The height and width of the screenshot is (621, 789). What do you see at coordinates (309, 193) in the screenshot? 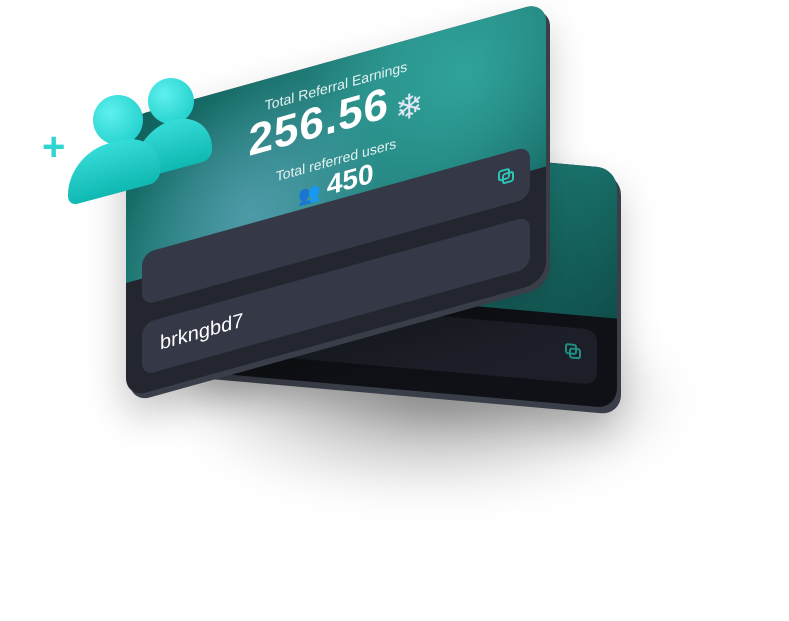
I see `users-icon: 👥` at bounding box center [309, 193].